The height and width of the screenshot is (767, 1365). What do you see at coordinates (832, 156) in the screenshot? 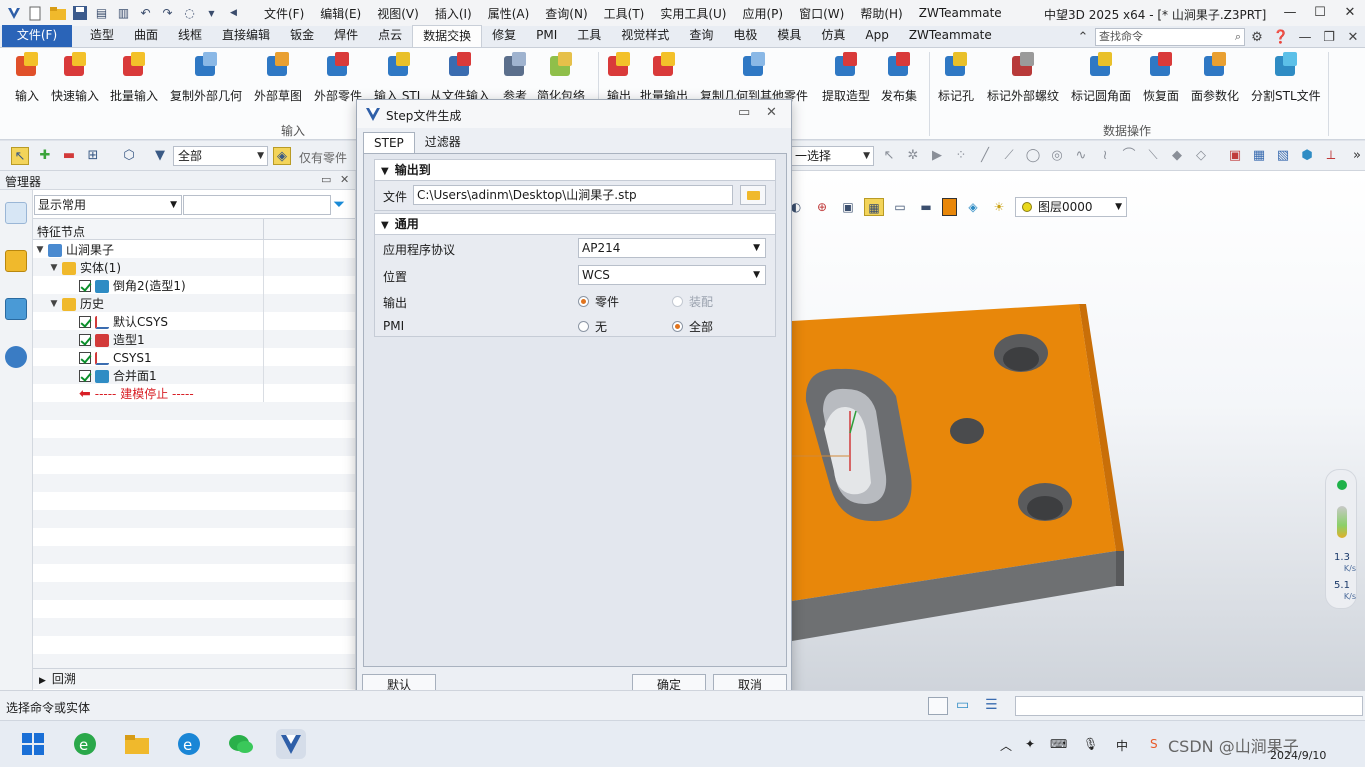
I see `select-mode-combo: 一选择 ▼` at bounding box center [832, 156].